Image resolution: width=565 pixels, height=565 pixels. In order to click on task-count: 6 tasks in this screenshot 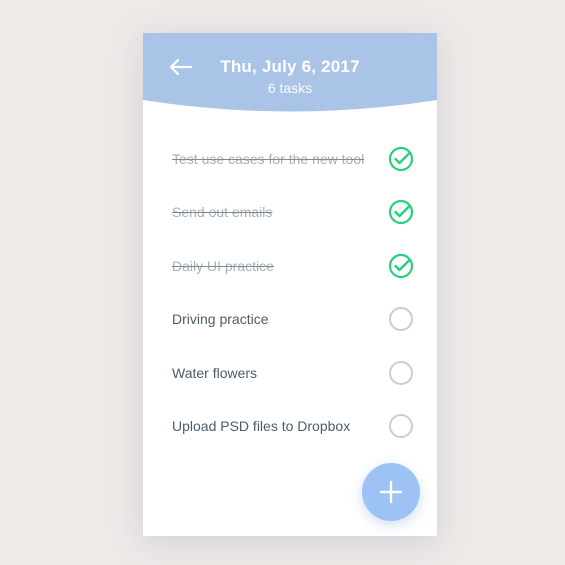, I will do `click(290, 88)`.